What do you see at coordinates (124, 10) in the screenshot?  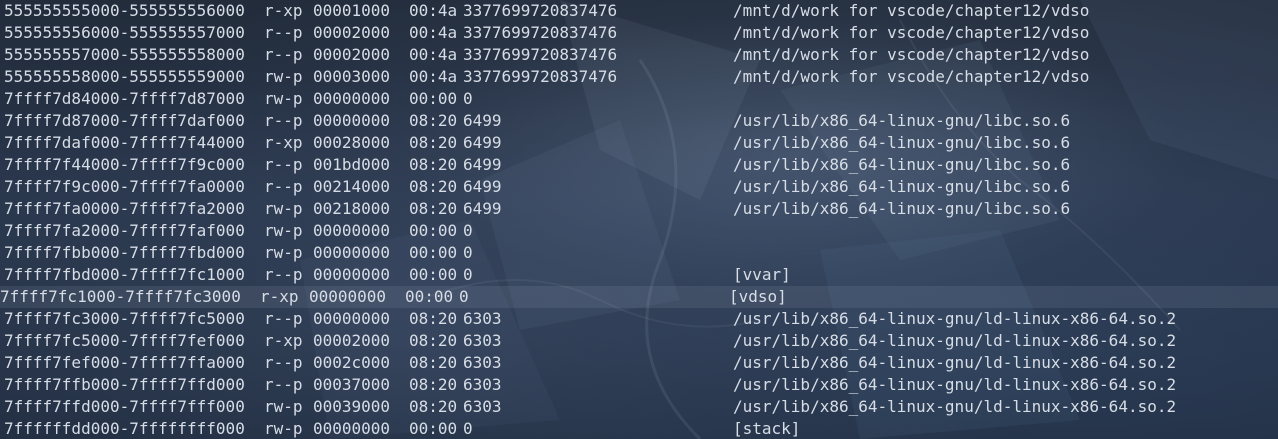 I see `mapping-range: 555555555000-555555556000` at bounding box center [124, 10].